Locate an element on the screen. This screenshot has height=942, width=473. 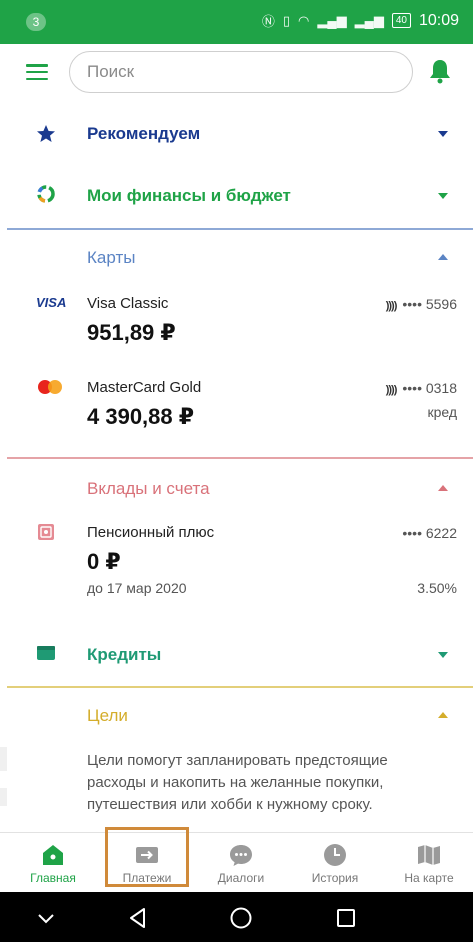
clock: 10:09 is located at coordinates (438, 20).